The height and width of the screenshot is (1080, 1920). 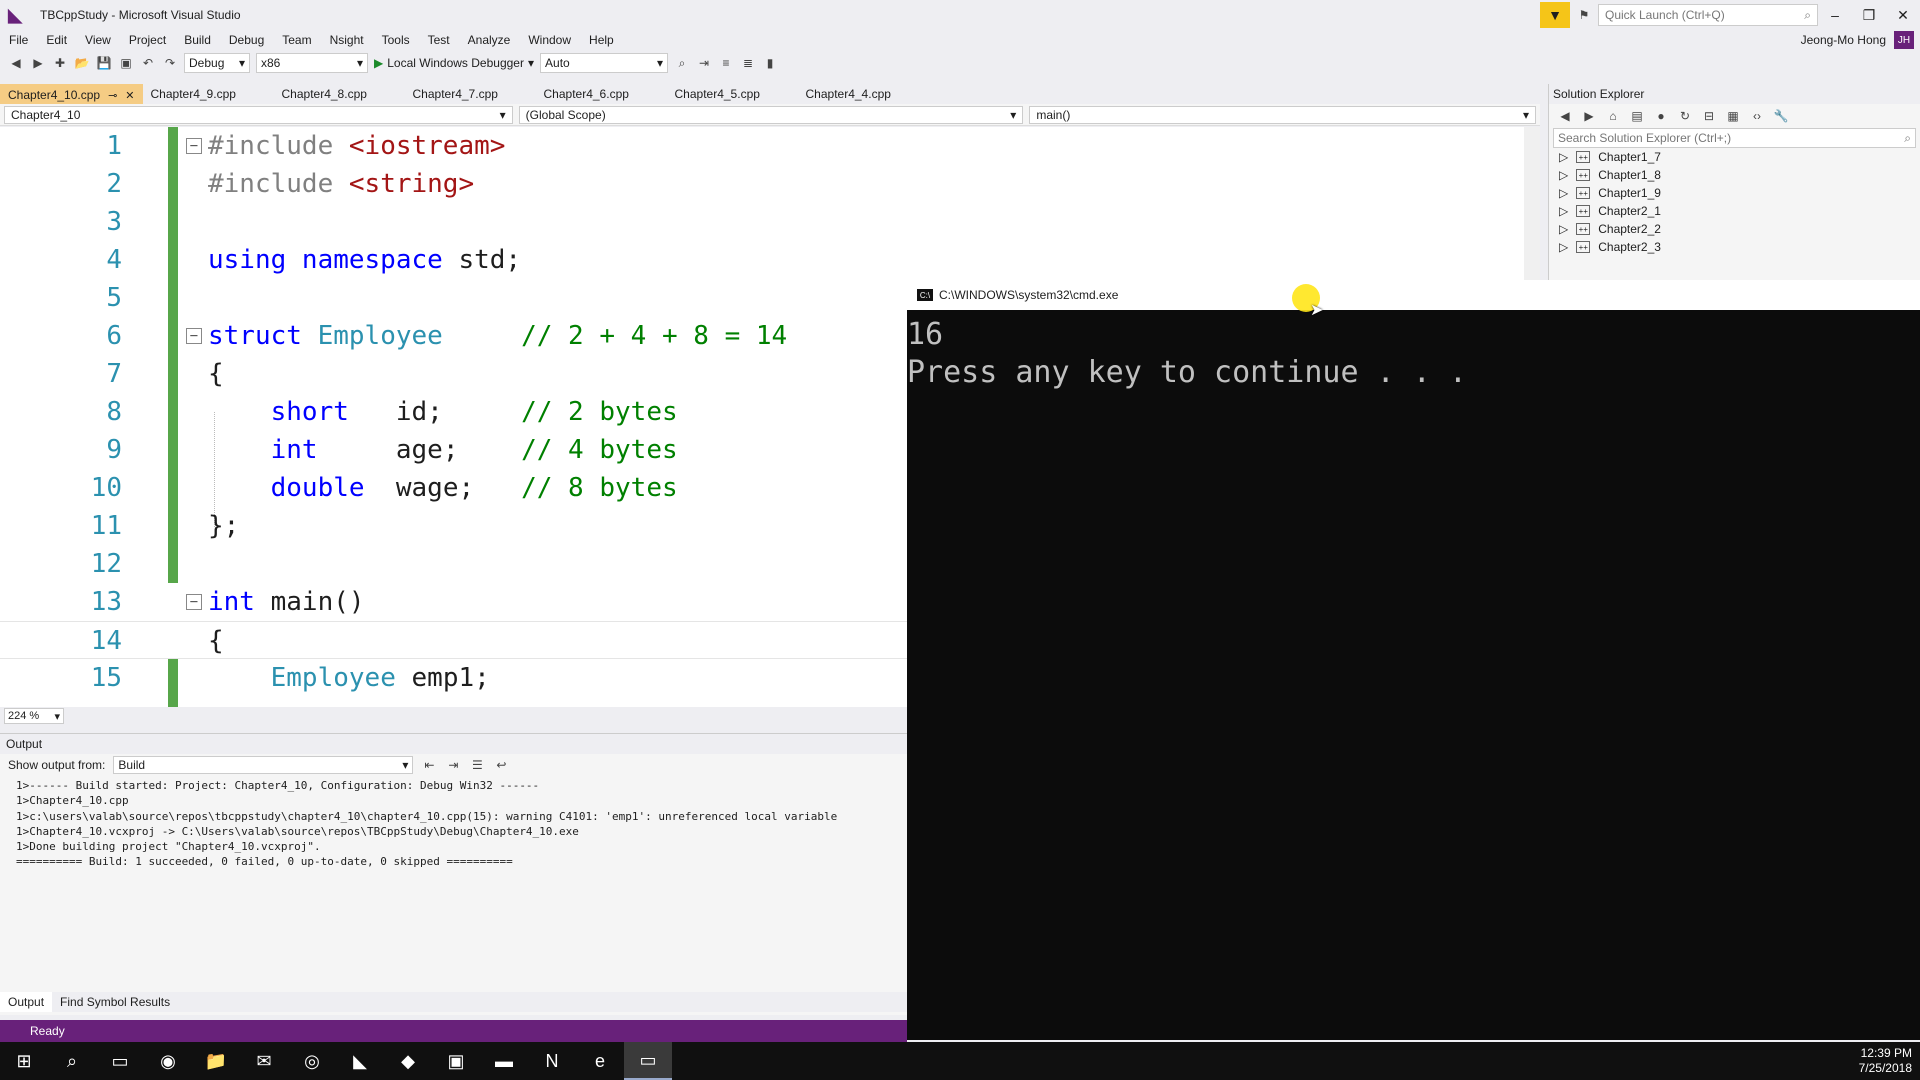 I want to click on uncomment-icon: ≣, so click(x=748, y=63).